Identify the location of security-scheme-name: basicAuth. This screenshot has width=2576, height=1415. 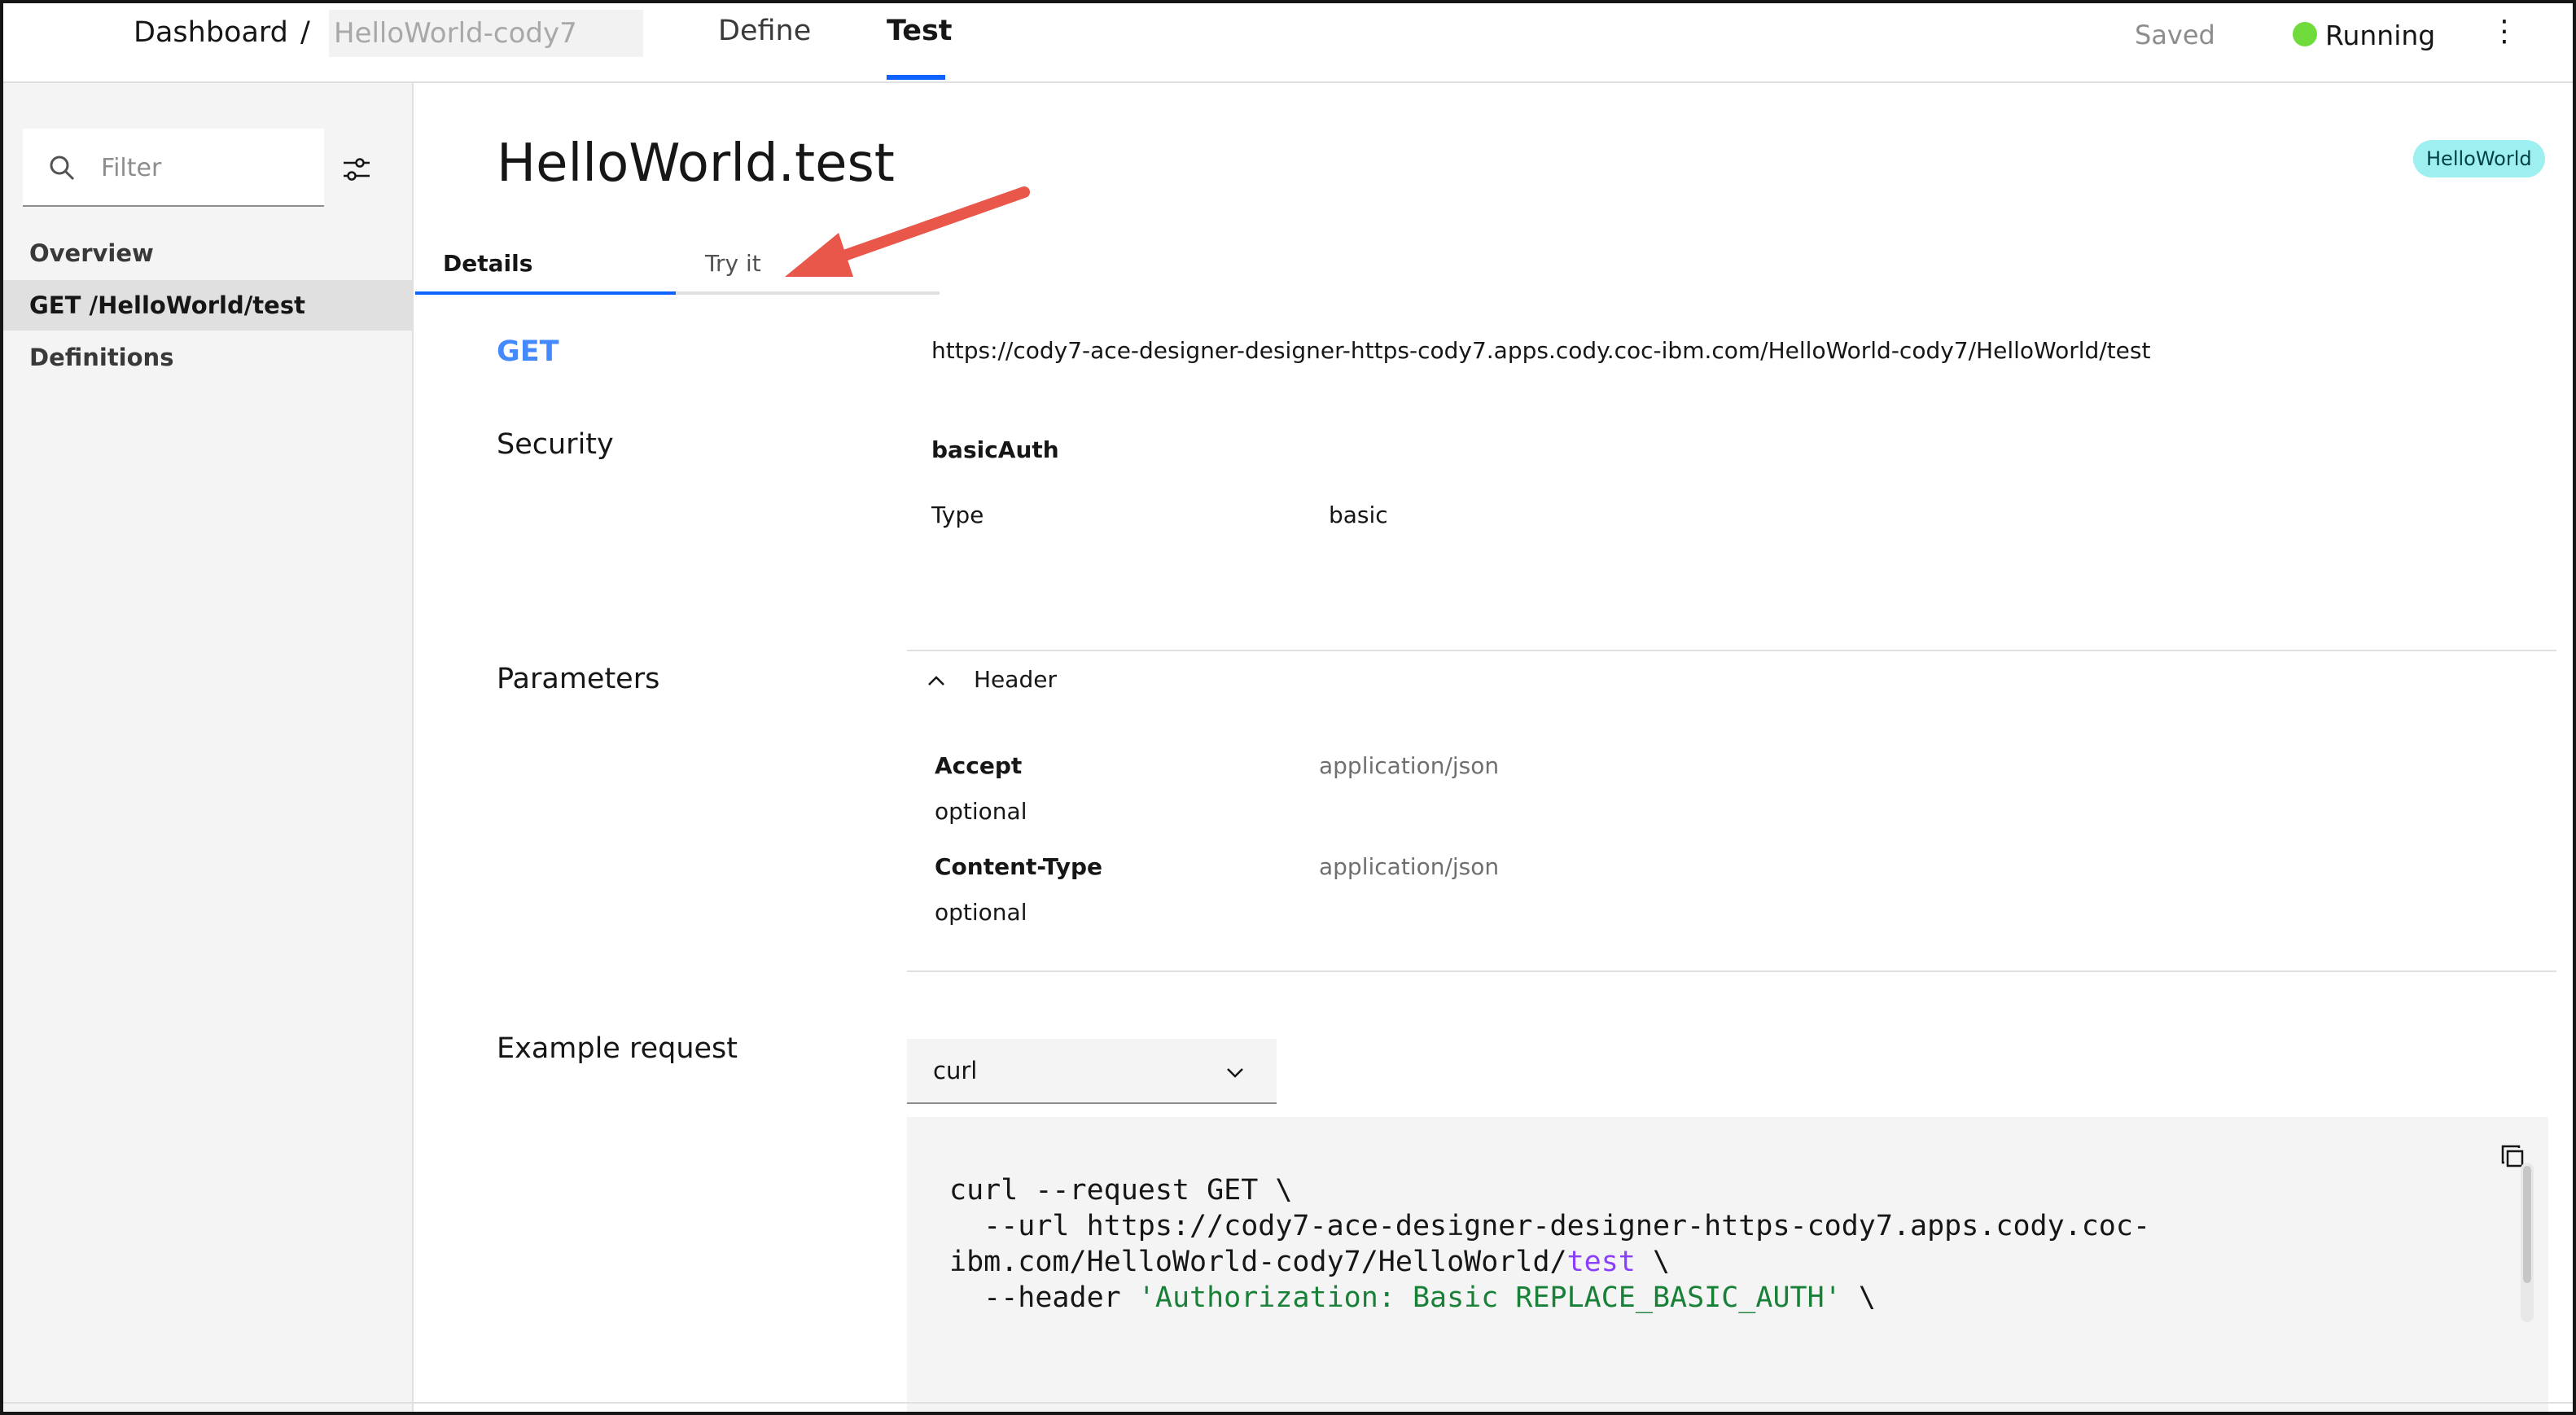
(995, 449).